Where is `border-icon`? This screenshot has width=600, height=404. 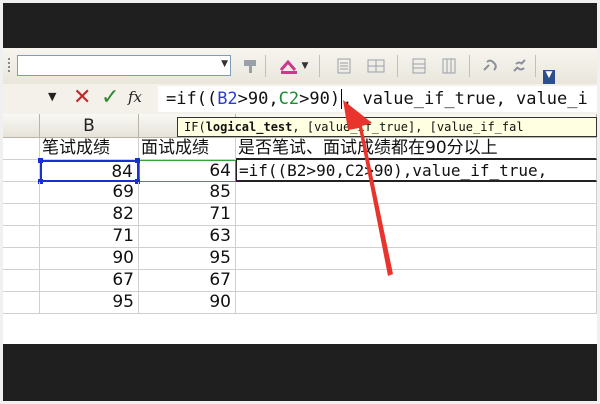 border-icon is located at coordinates (419, 66).